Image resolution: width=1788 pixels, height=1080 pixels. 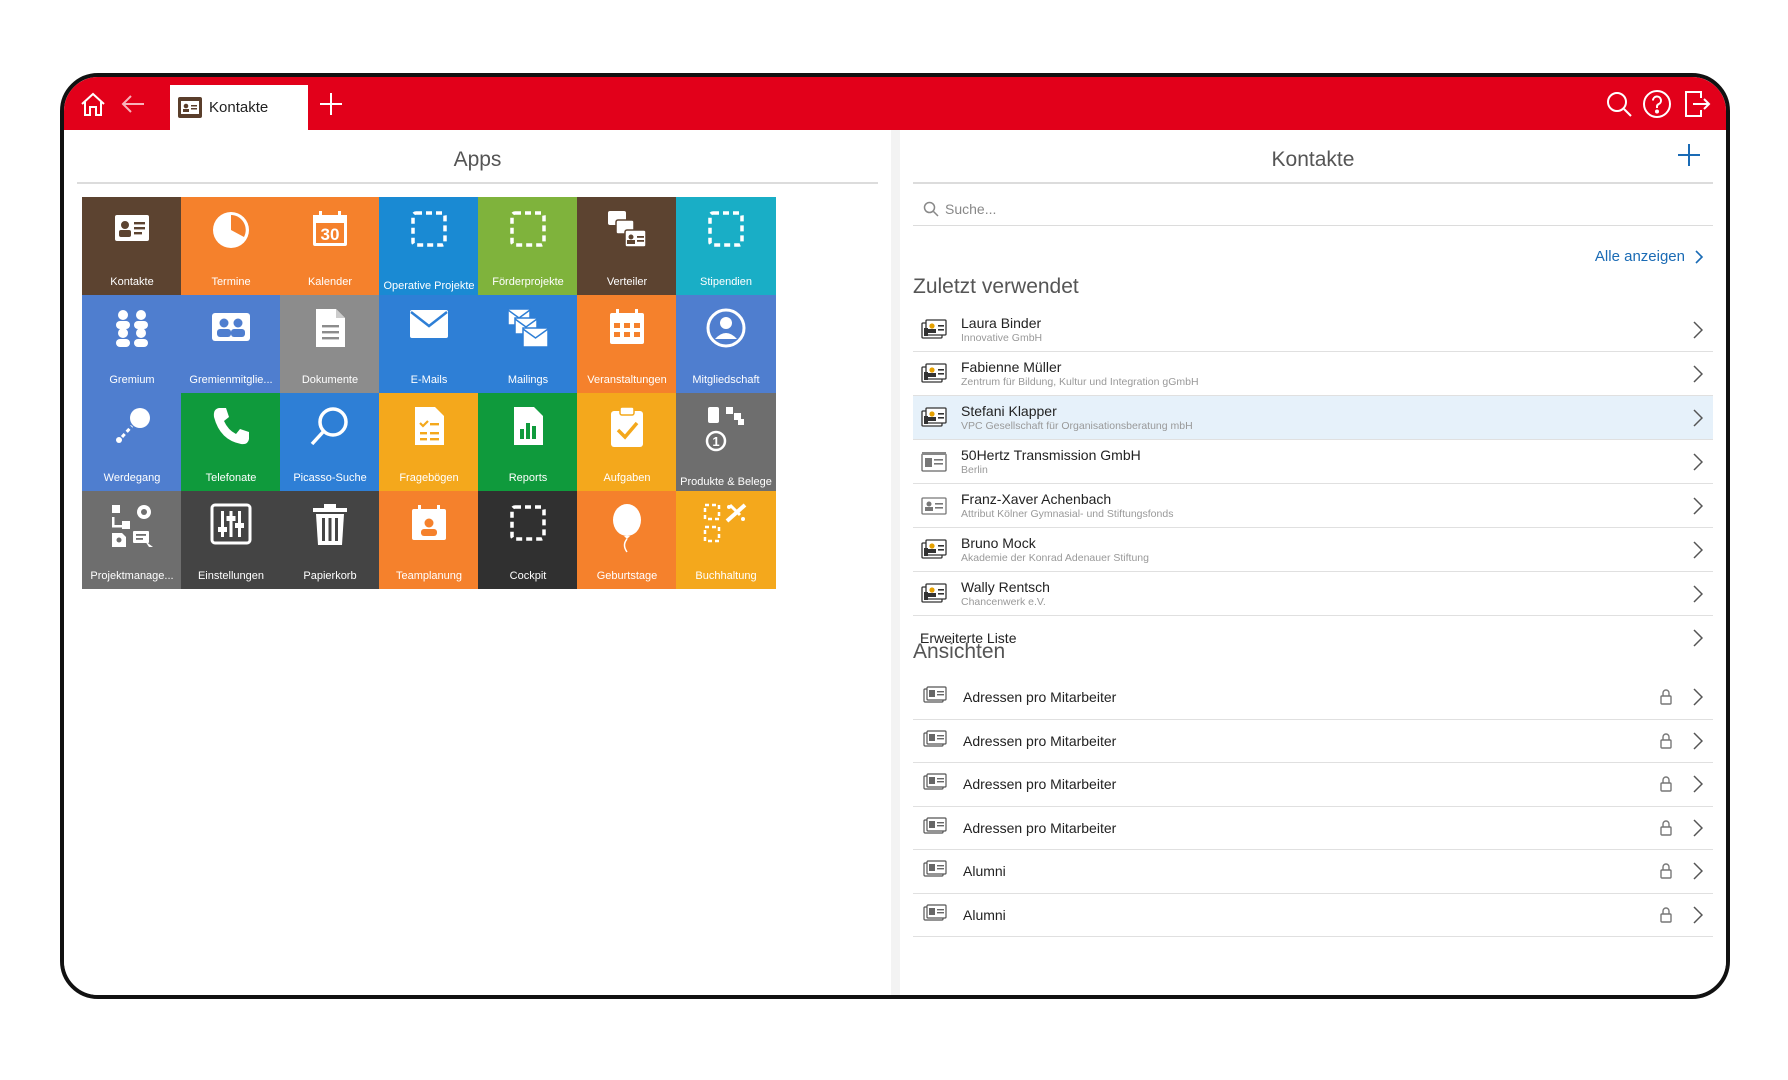 What do you see at coordinates (627, 246) in the screenshot?
I see `app-tile-verteiler: Verteiler` at bounding box center [627, 246].